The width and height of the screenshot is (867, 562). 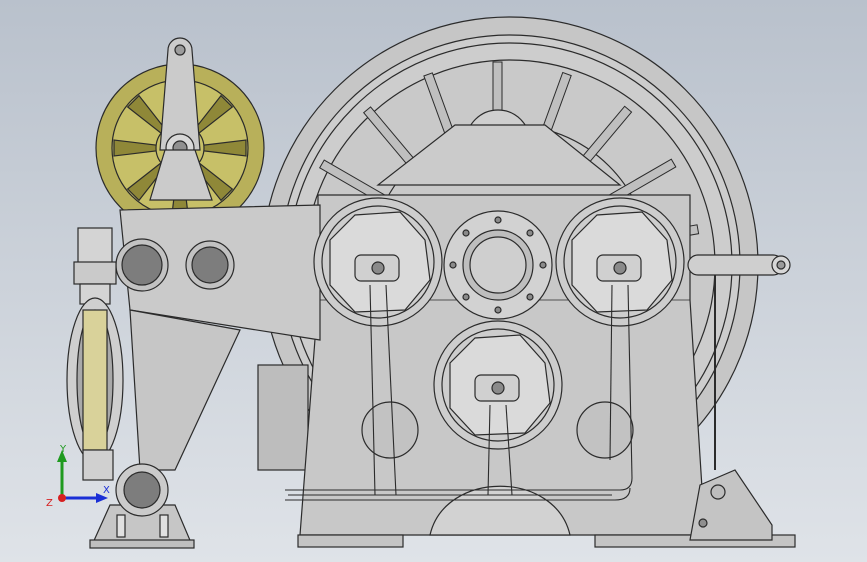 What do you see at coordinates (63, 449) in the screenshot?
I see `triad-y-label: Y` at bounding box center [63, 449].